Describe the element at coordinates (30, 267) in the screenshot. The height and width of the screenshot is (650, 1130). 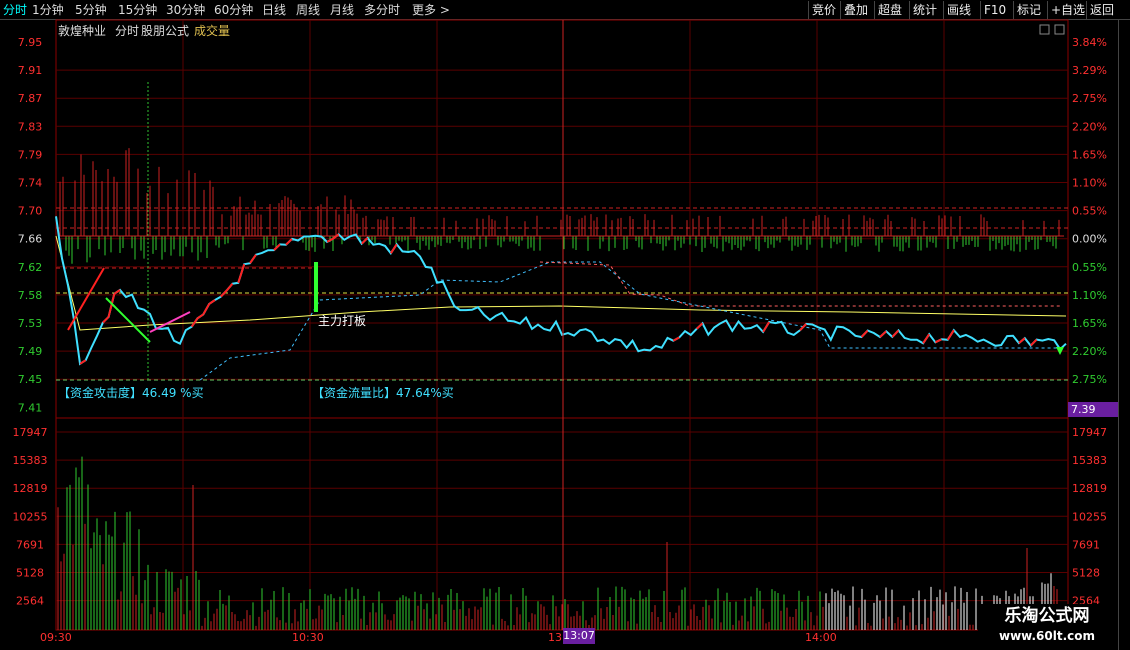
I see `price-tick-label: 7.62` at that location.